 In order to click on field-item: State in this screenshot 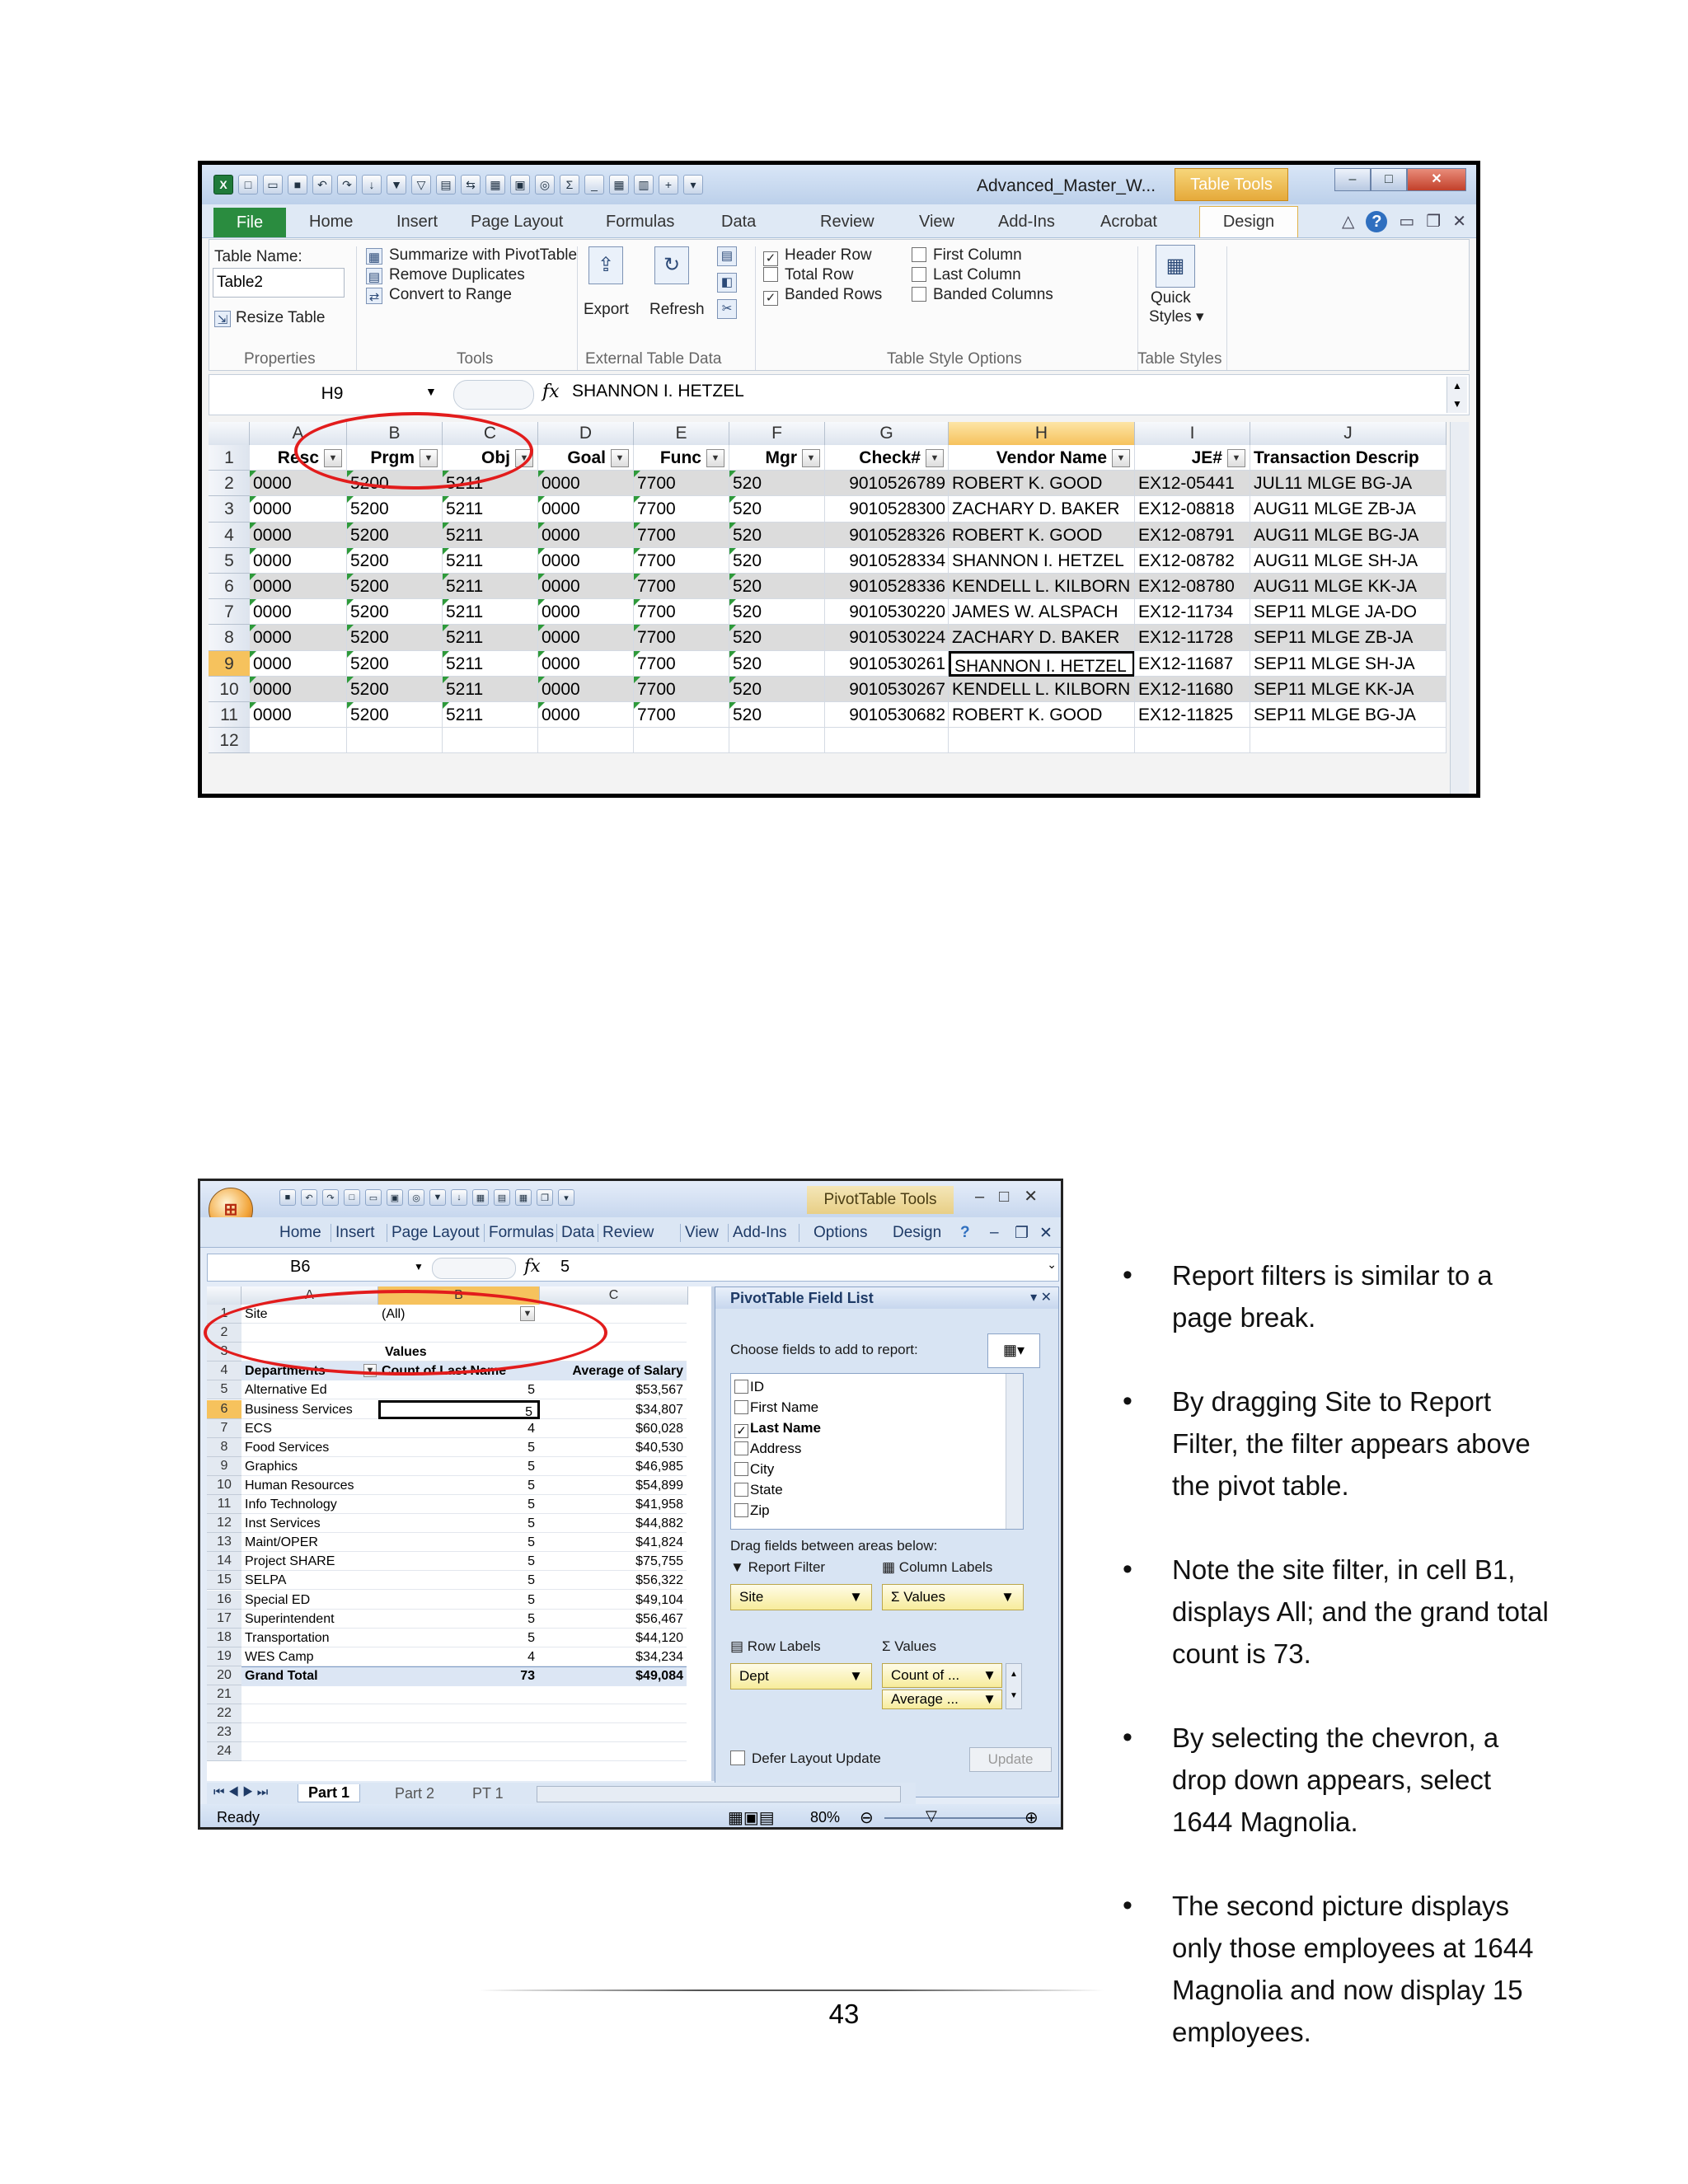, I will do `click(758, 1490)`.